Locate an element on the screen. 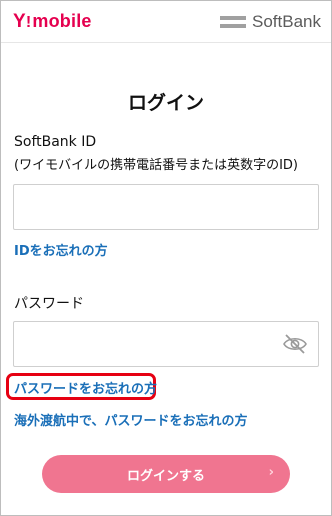 The height and width of the screenshot is (516, 332). eye-slash-icon is located at coordinates (295, 344).